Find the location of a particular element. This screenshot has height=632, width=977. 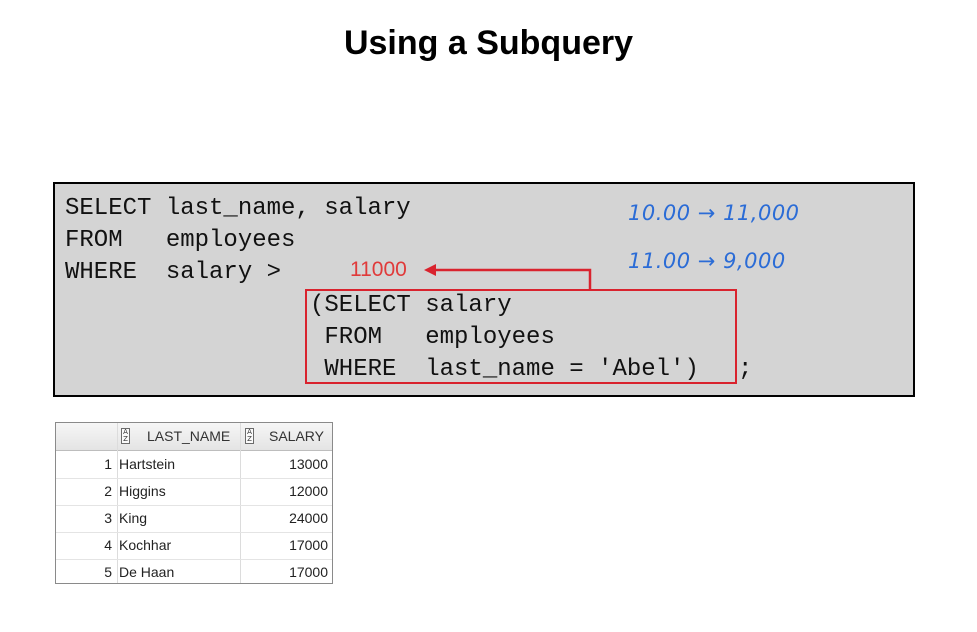

cell-salary: 13000 is located at coordinates (308, 464).